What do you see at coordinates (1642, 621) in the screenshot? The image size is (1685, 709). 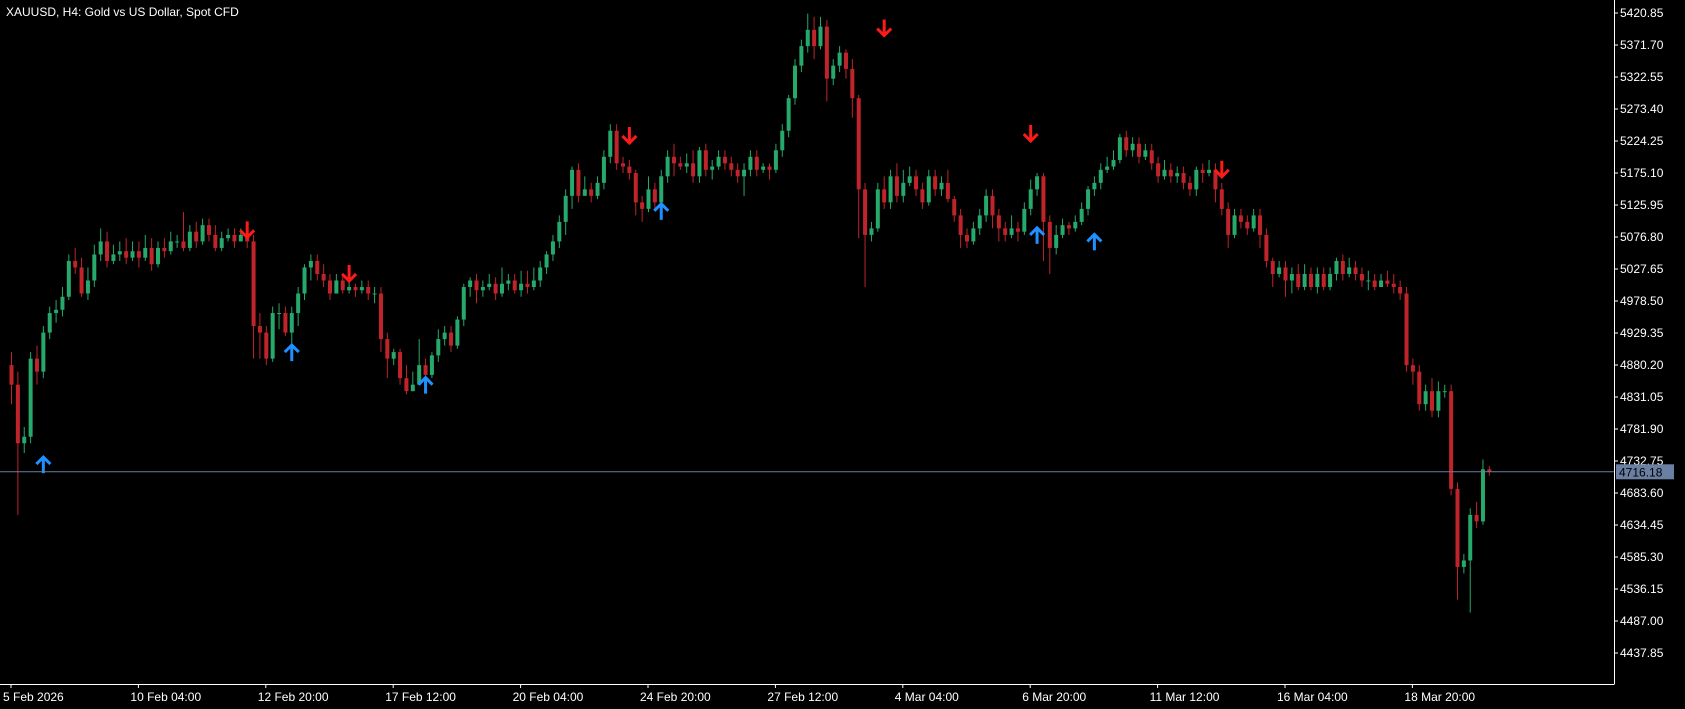 I see `price-tick-label: 4487.00` at bounding box center [1642, 621].